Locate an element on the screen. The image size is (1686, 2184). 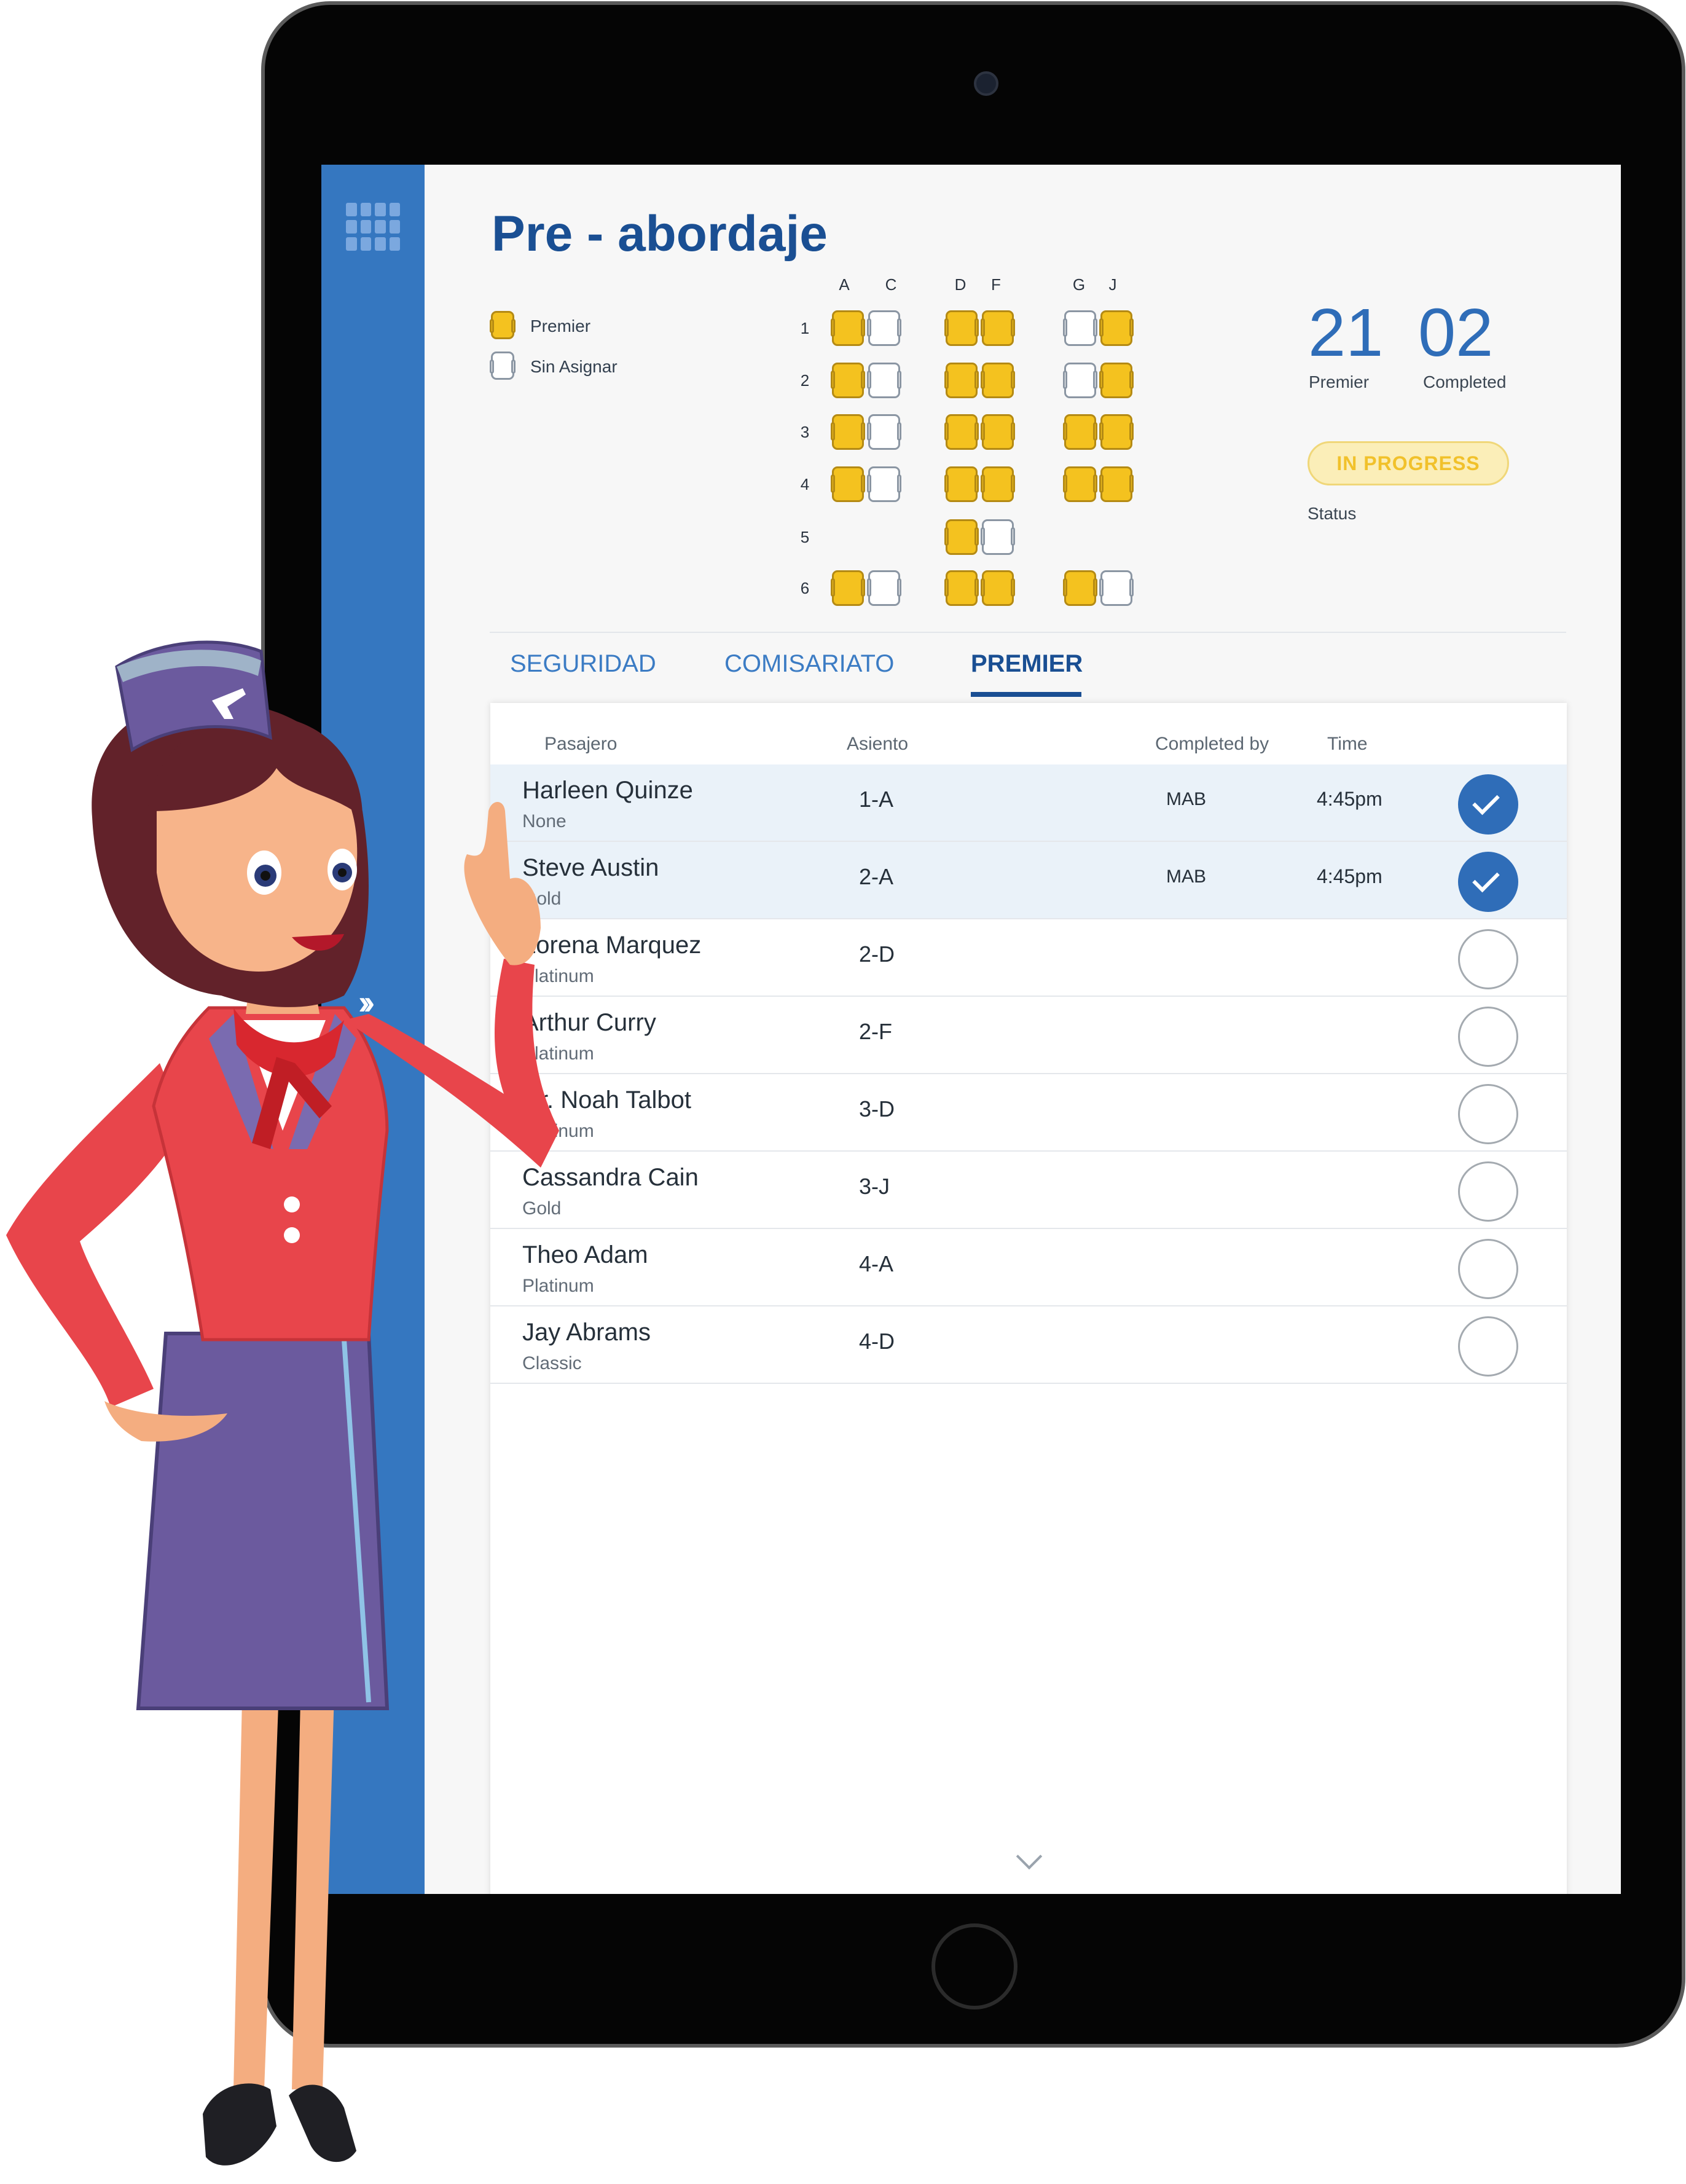
table-row: Steve Austin Gold 2-A MAB 4:45pm is located at coordinates (1028, 880).